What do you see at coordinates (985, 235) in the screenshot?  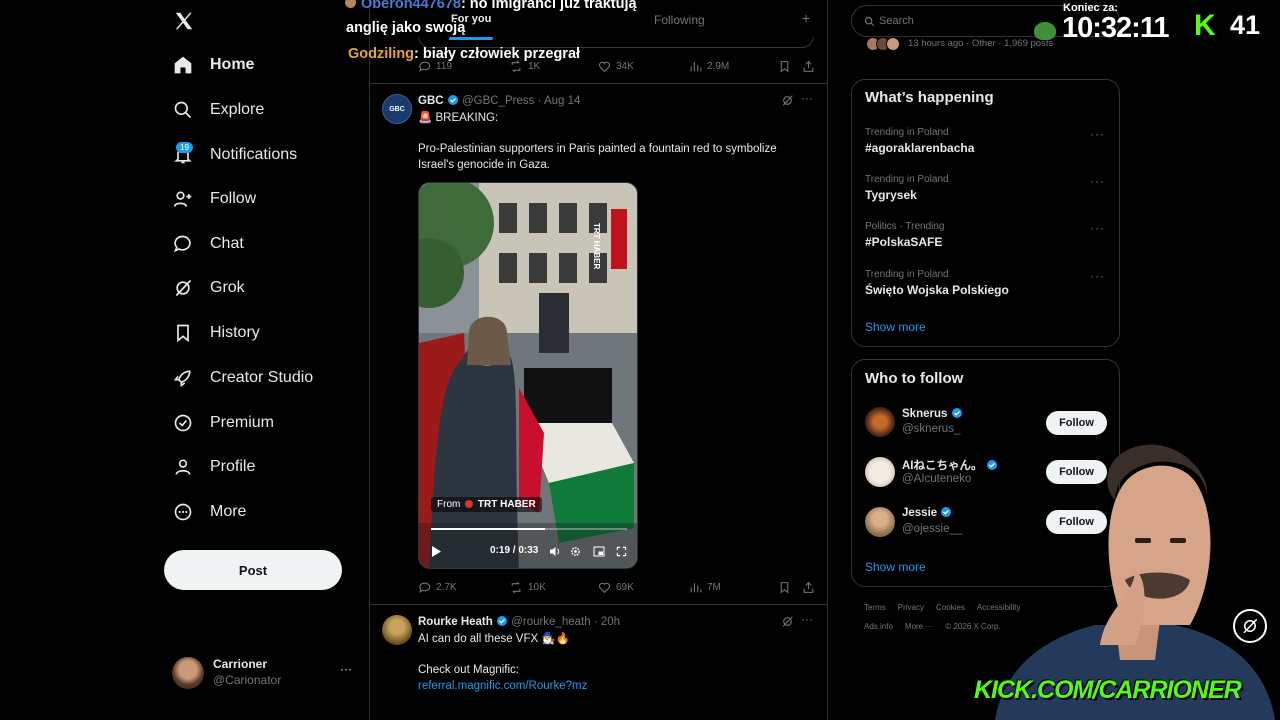 I see `trend-item: Politics · Trending #PolskaSAFE` at bounding box center [985, 235].